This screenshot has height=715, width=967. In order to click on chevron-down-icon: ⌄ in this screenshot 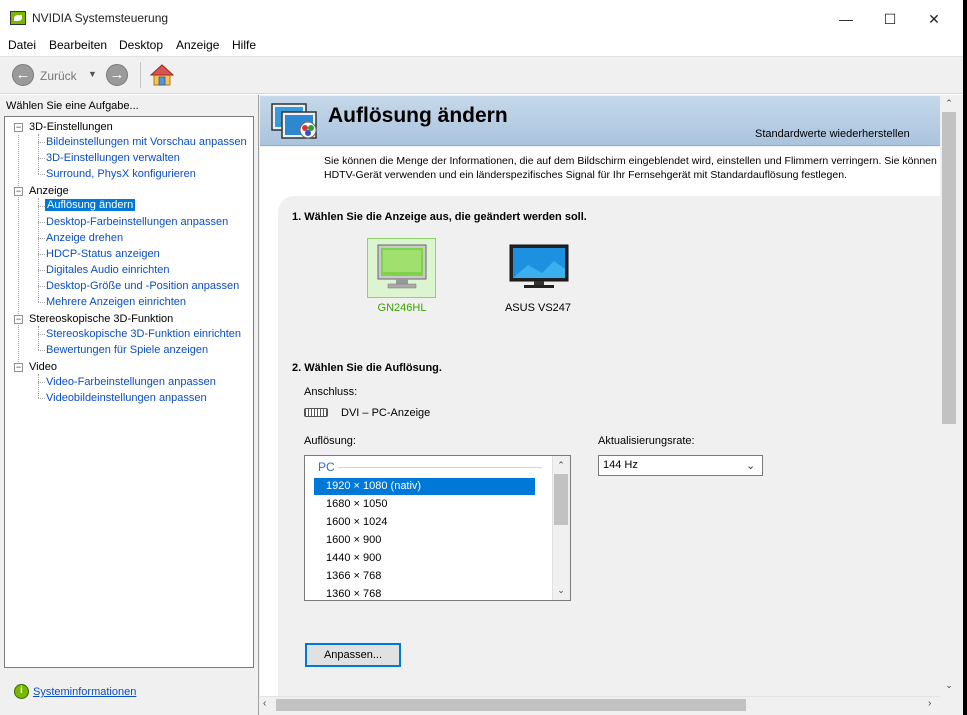, I will do `click(750, 465)`.